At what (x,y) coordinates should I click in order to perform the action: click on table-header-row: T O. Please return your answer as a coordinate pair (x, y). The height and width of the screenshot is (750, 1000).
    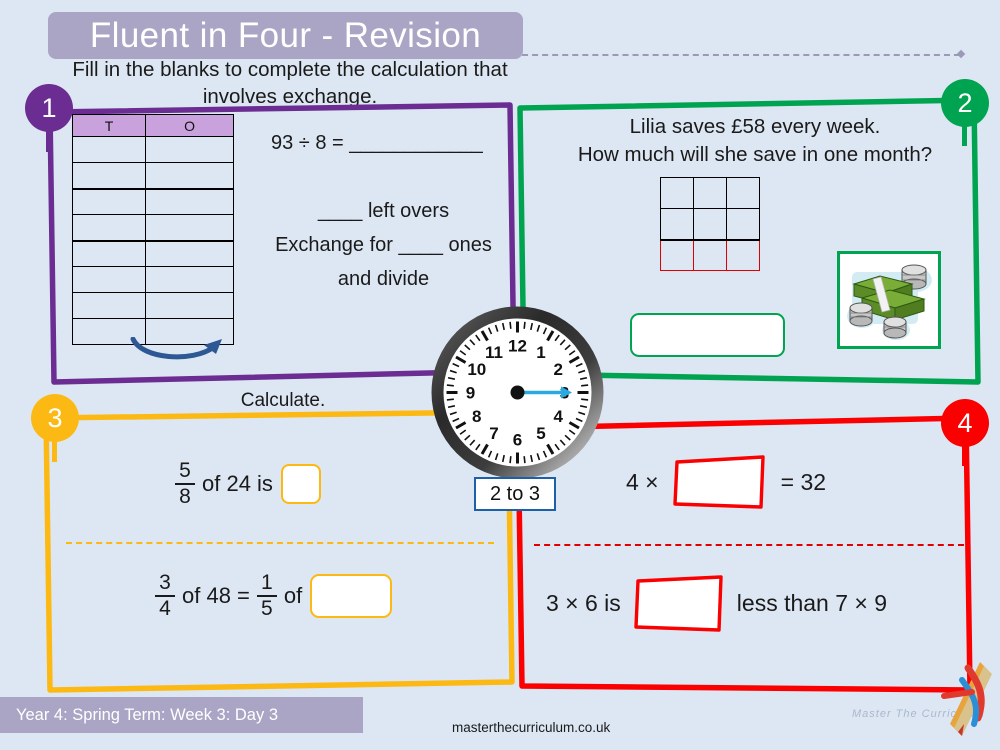
    Looking at the image, I should click on (152, 125).